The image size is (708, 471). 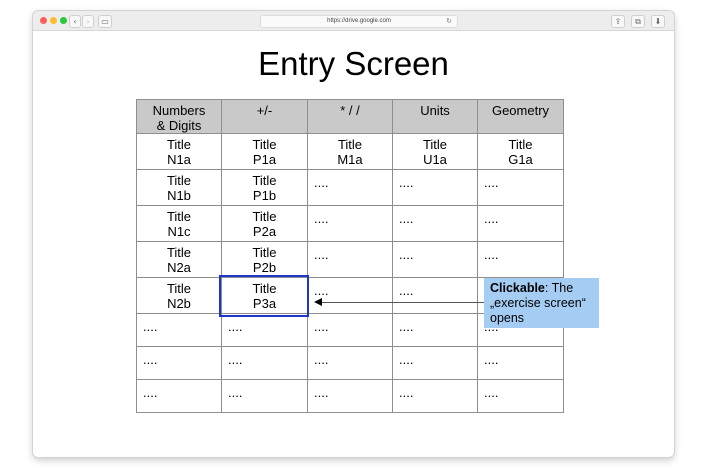 What do you see at coordinates (264, 159) in the screenshot?
I see `cell-text: P1a` at bounding box center [264, 159].